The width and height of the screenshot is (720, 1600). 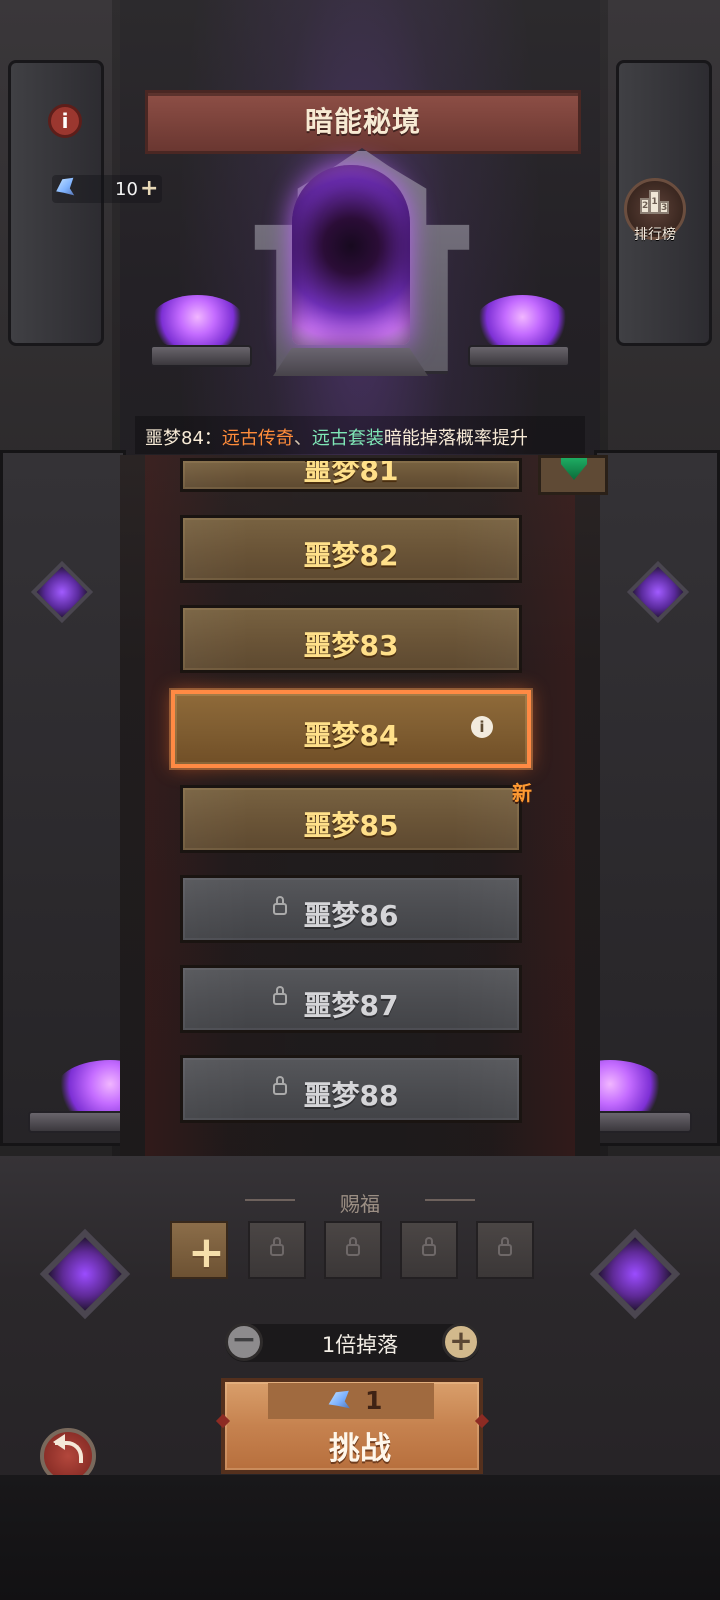 I want to click on page-title: 暗能秘境, so click(x=362, y=121).